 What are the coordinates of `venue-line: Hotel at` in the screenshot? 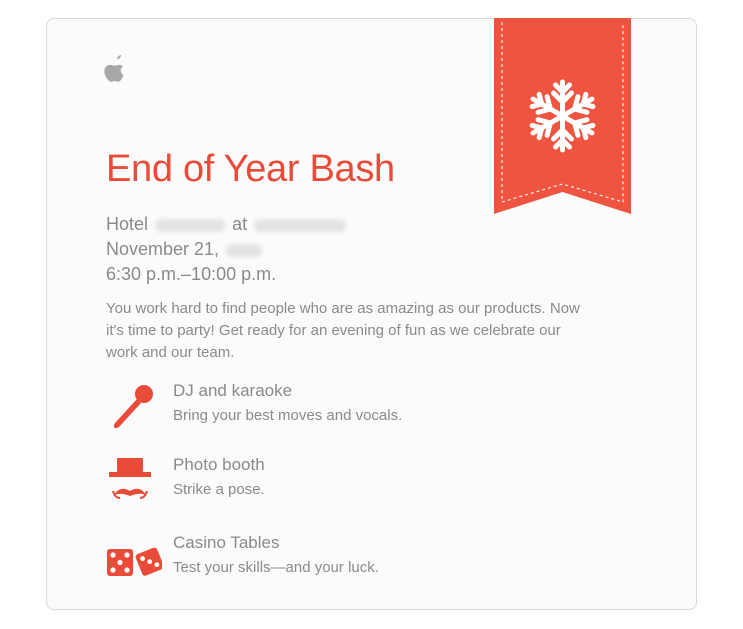 It's located at (227, 224).